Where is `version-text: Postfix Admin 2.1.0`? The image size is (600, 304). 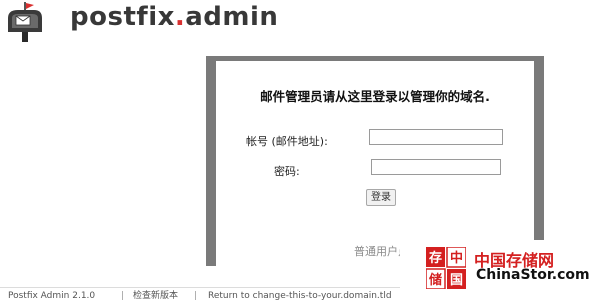
version-text: Postfix Admin 2.1.0 is located at coordinates (52, 296).